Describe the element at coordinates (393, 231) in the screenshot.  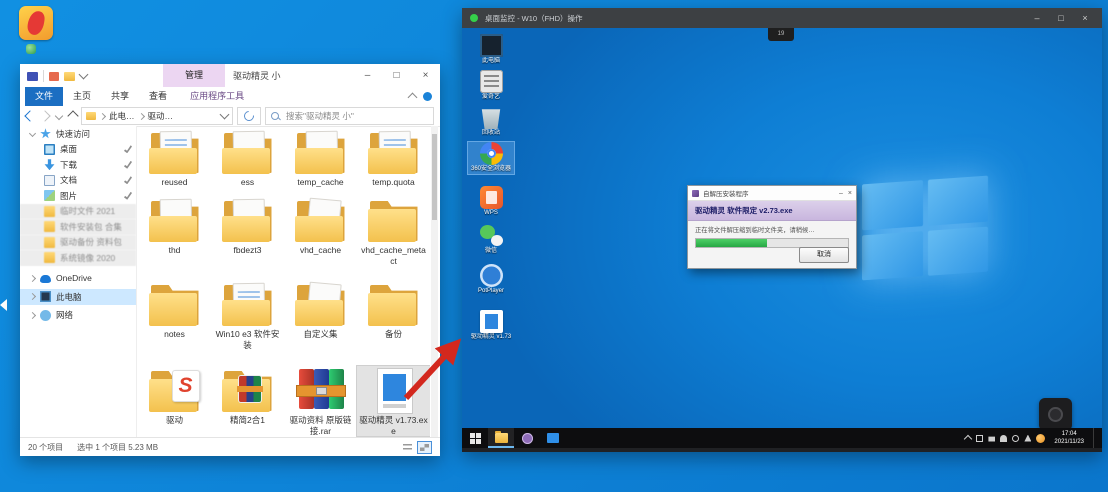
I see `file-item: vhd_cache_meta ct` at that location.